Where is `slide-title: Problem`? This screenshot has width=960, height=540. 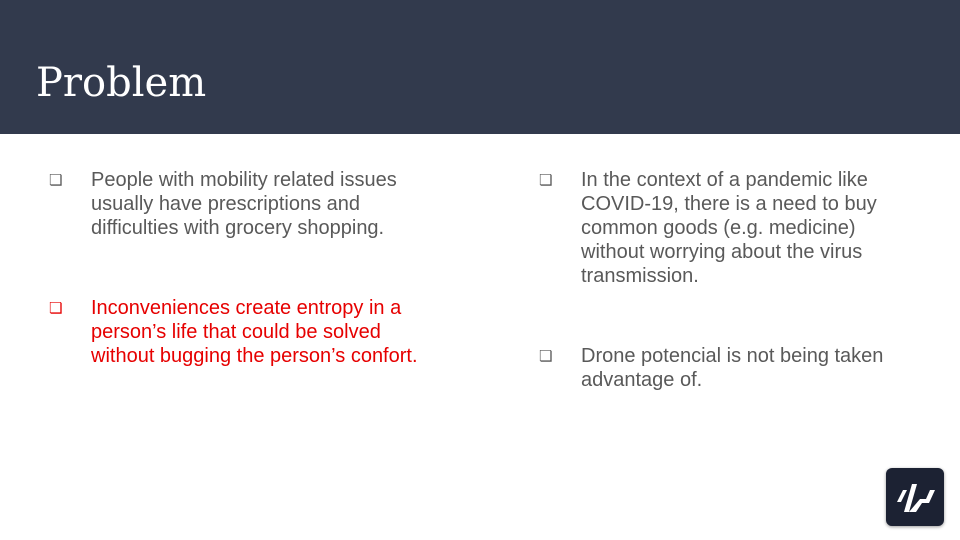
slide-title: Problem is located at coordinates (121, 83).